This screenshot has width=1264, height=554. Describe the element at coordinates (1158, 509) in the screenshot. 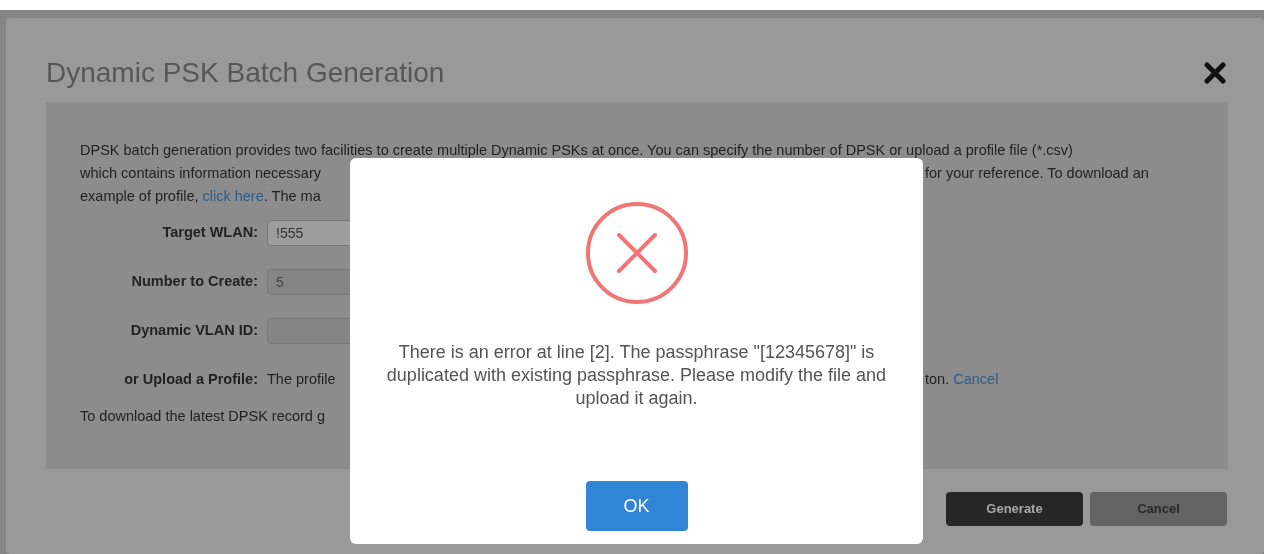

I see `cancel-button: Cancel` at that location.